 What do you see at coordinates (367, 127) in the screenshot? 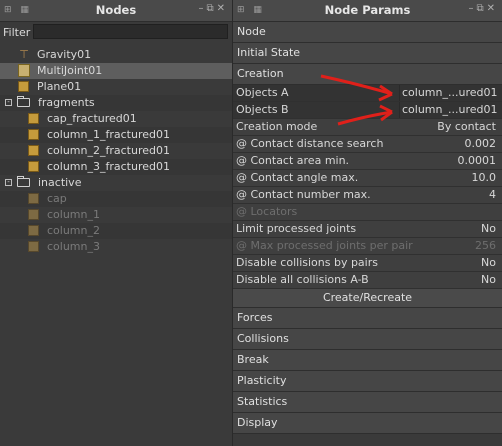
I see `param-row: Creation mode By contact` at bounding box center [367, 127].